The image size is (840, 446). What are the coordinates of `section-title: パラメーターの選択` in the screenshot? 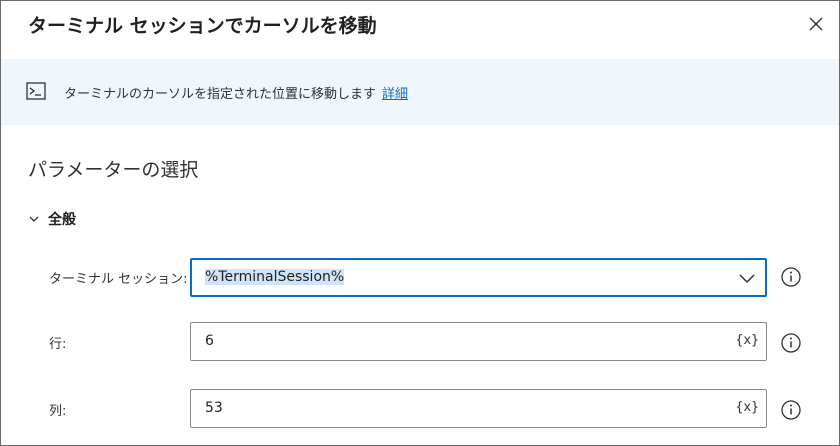 It's located at (113, 170).